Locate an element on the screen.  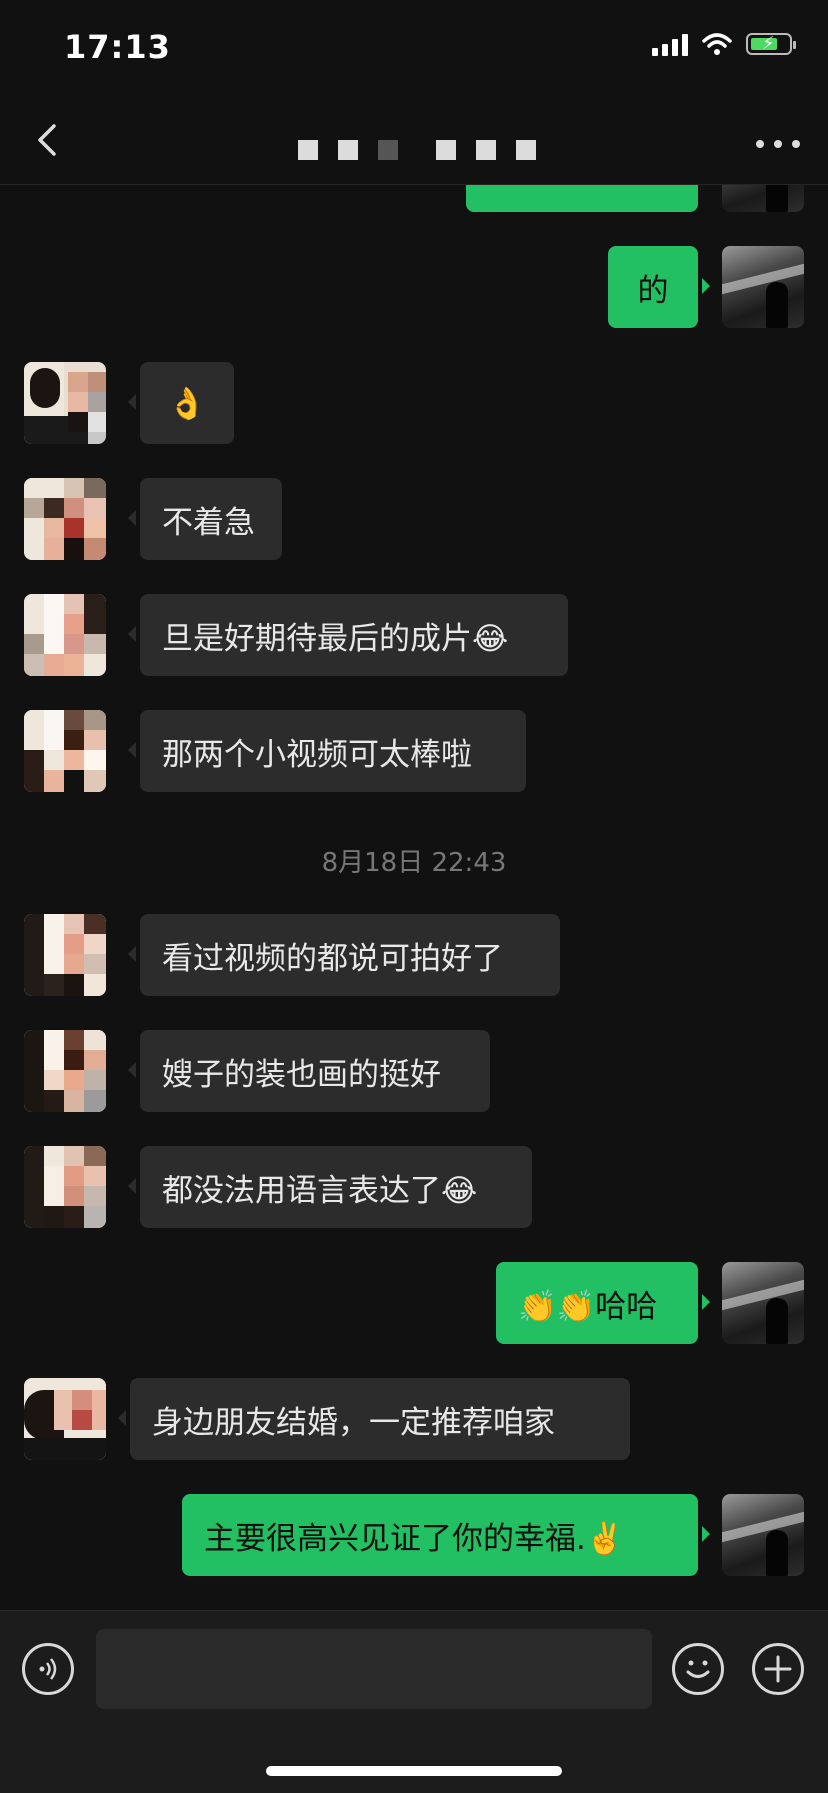
signal-icon is located at coordinates (670, 44).